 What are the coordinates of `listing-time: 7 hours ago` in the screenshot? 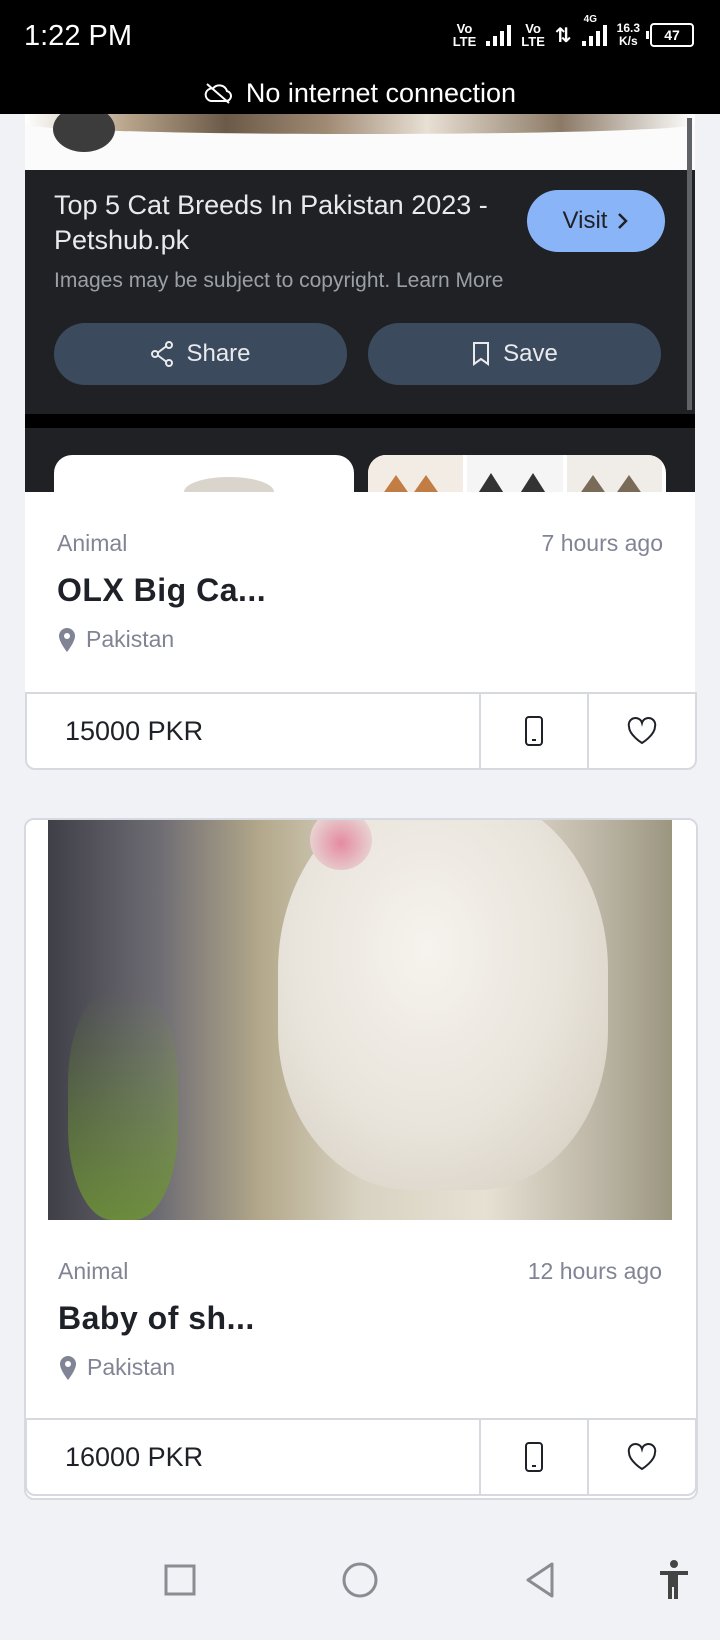 It's located at (602, 543).